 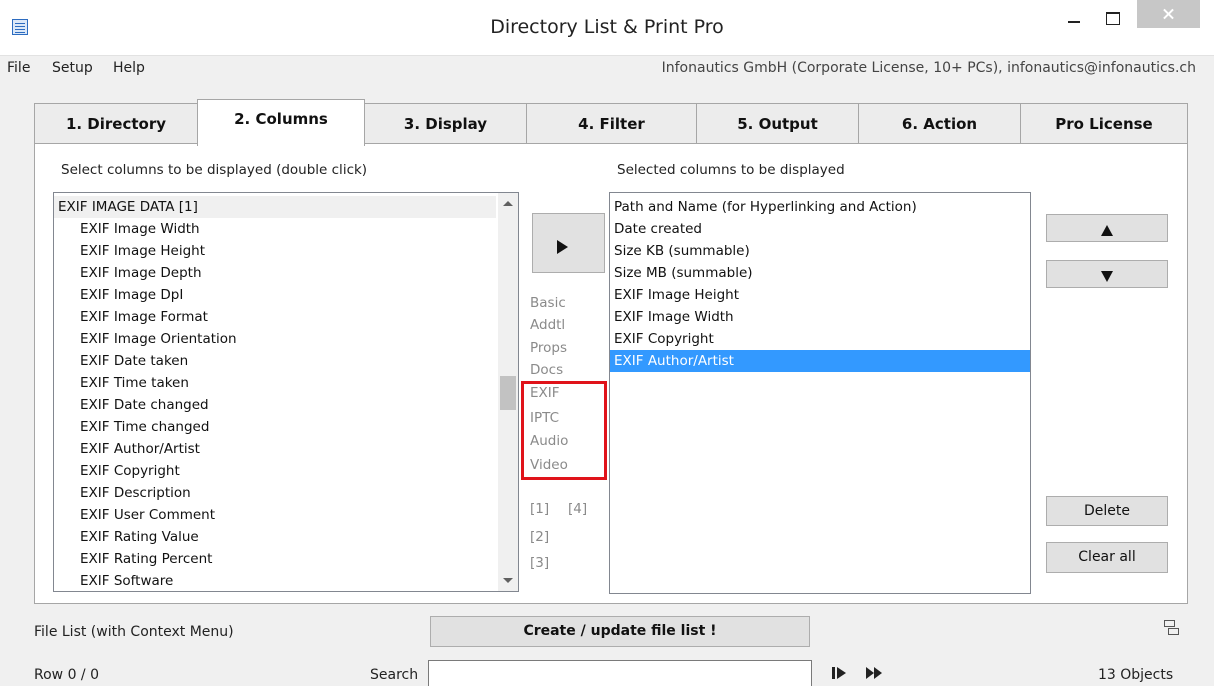 What do you see at coordinates (145, 339) in the screenshot?
I see `list-item: EXIF Image Orientation` at bounding box center [145, 339].